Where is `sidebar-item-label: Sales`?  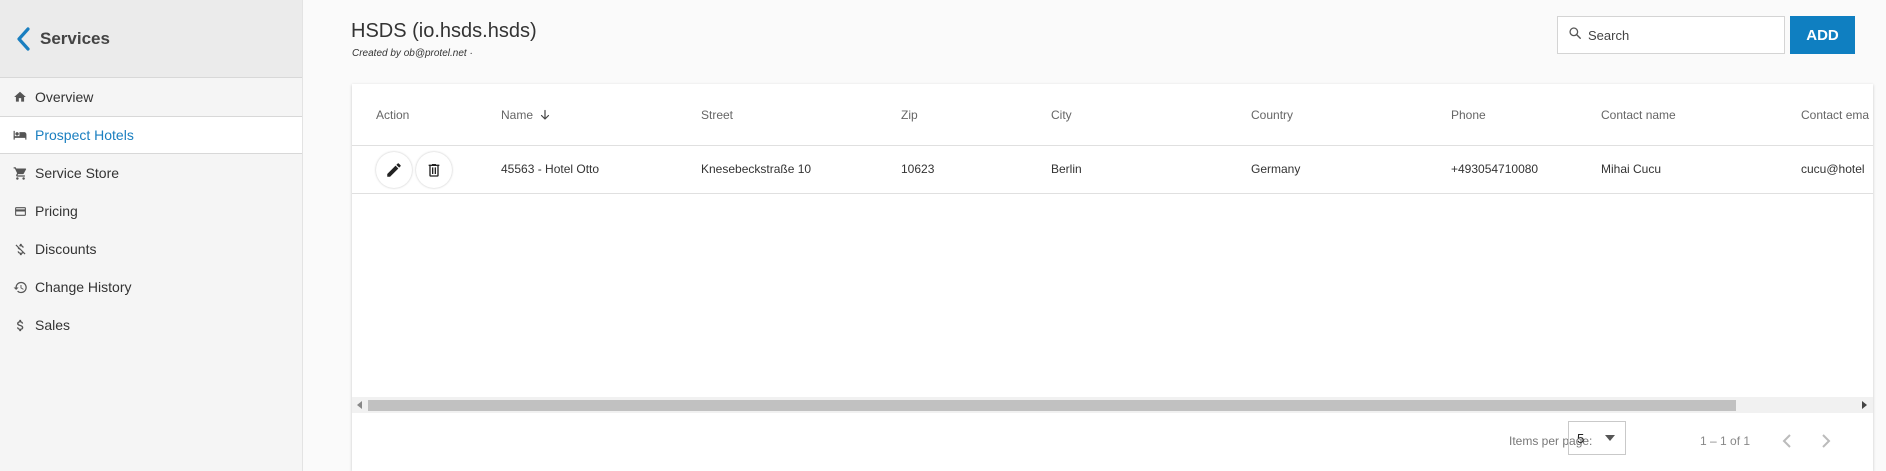 sidebar-item-label: Sales is located at coordinates (53, 325).